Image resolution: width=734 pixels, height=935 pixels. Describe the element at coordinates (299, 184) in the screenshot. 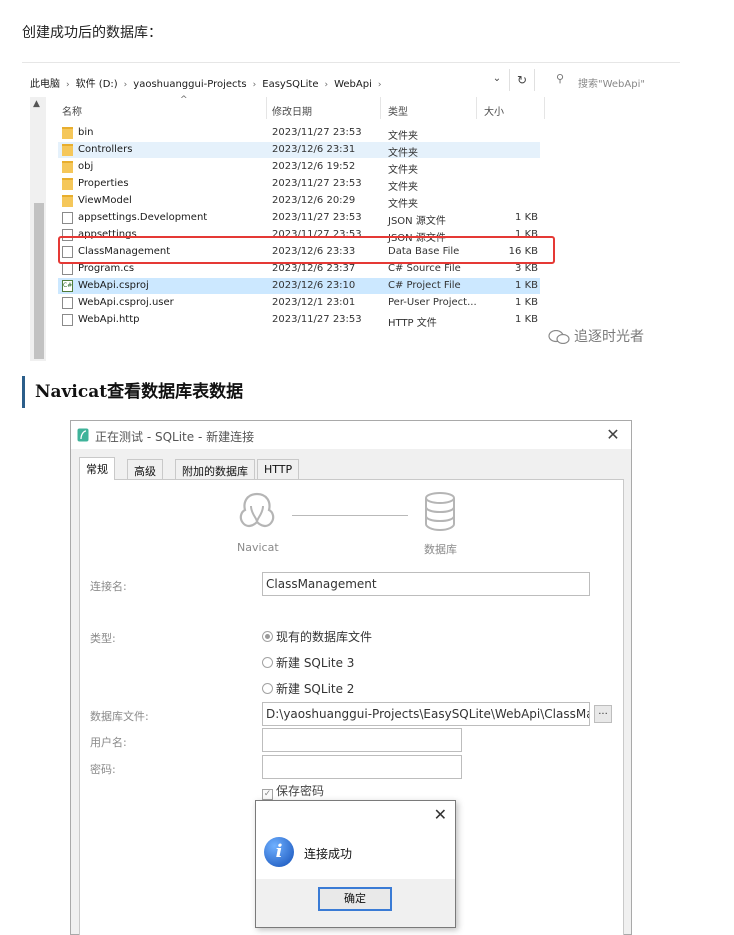

I see `file-row: Properties 2023/11/27 23:53 文件夹` at that location.